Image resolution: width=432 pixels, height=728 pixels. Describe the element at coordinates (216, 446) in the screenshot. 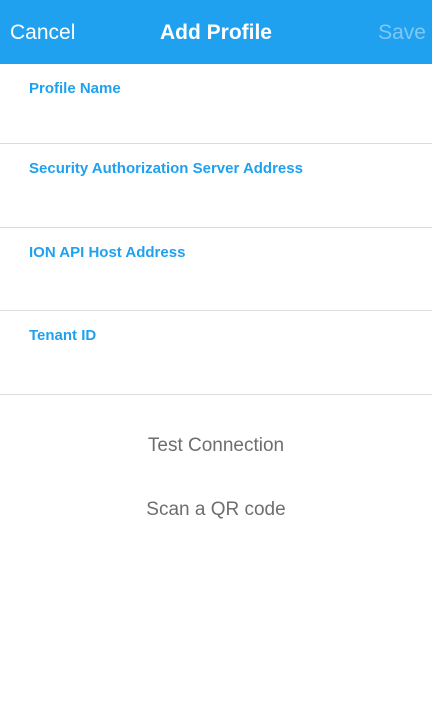

I see `test-connection-button: Test Connection` at that location.